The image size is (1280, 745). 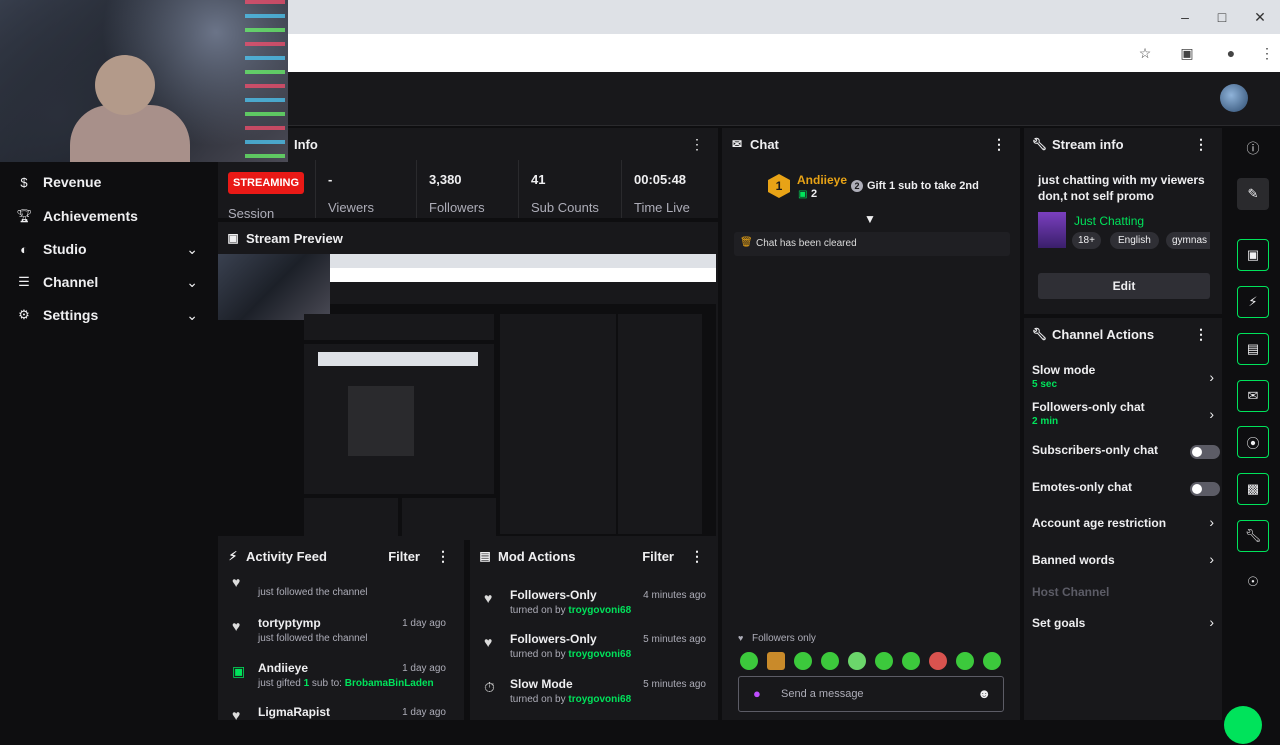 What do you see at coordinates (330, 179) in the screenshot?
I see `viewers-value: -` at bounding box center [330, 179].